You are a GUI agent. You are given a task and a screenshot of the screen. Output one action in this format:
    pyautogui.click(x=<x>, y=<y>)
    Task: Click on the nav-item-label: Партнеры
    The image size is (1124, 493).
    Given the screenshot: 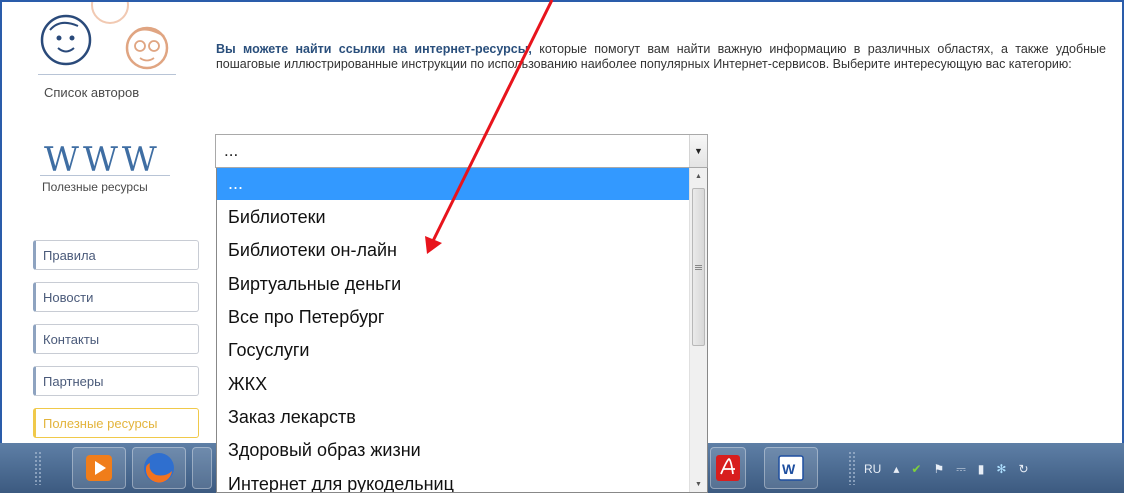 What is the action you would take?
    pyautogui.click(x=73, y=381)
    